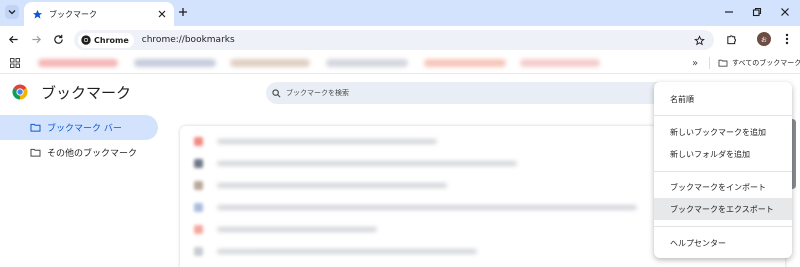  What do you see at coordinates (723, 154) in the screenshot?
I see `menu-item-add-folder: 新しいフォルダを追加` at bounding box center [723, 154].